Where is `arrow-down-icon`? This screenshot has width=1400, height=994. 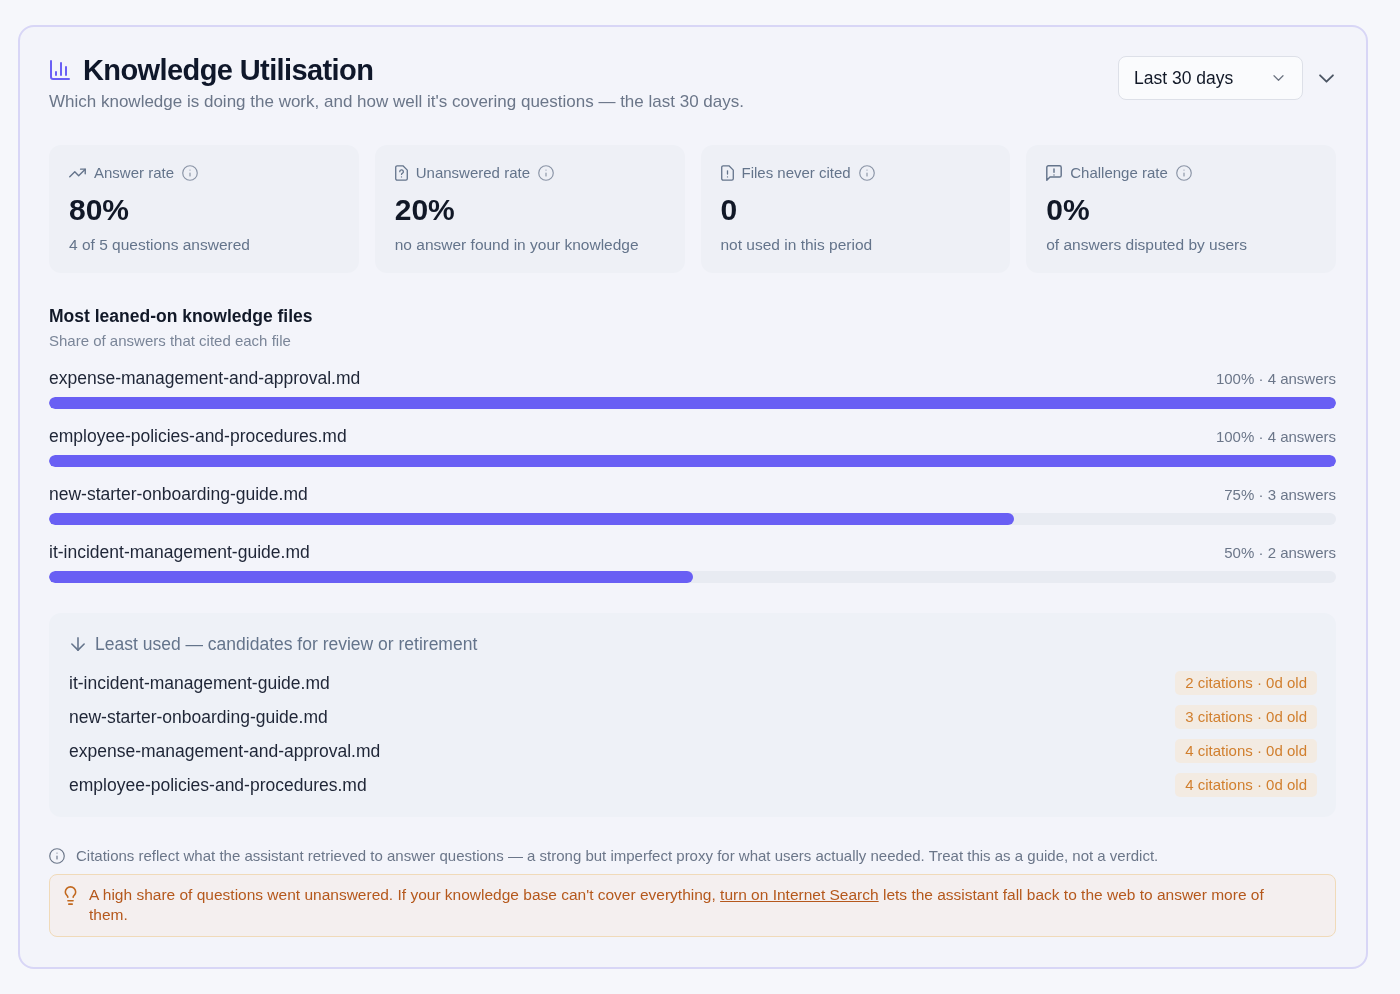 arrow-down-icon is located at coordinates (78, 644).